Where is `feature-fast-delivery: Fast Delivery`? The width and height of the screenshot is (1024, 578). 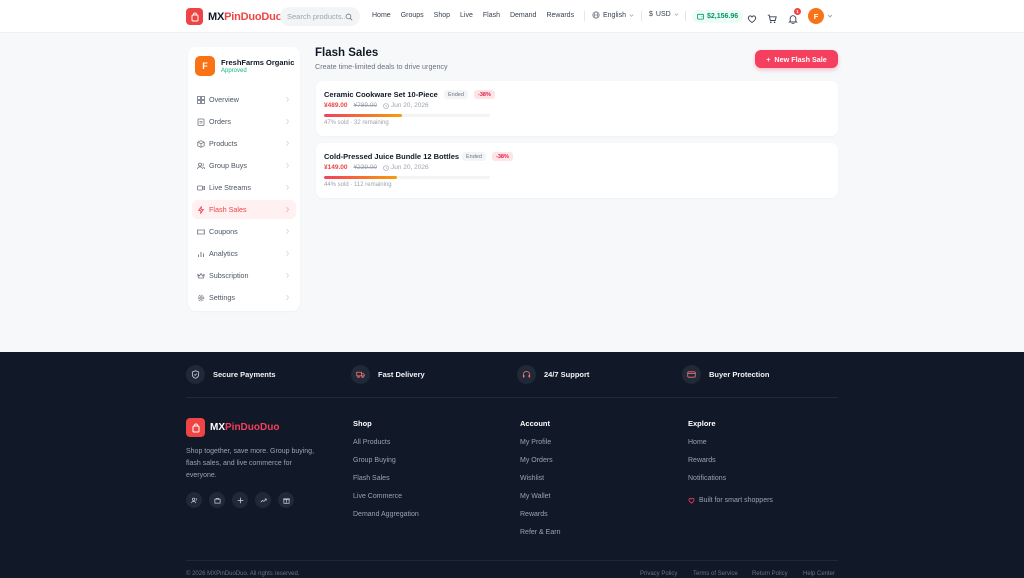 feature-fast-delivery: Fast Delivery is located at coordinates (388, 374).